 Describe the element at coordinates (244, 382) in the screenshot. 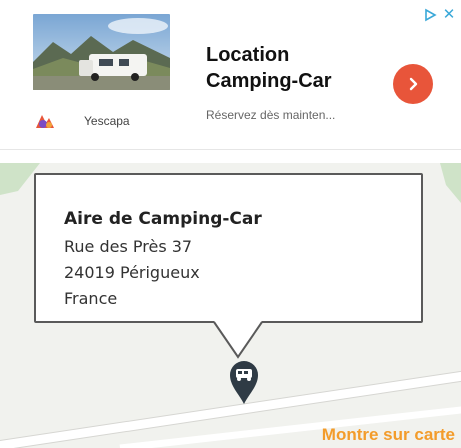

I see `camper-van-icon` at that location.